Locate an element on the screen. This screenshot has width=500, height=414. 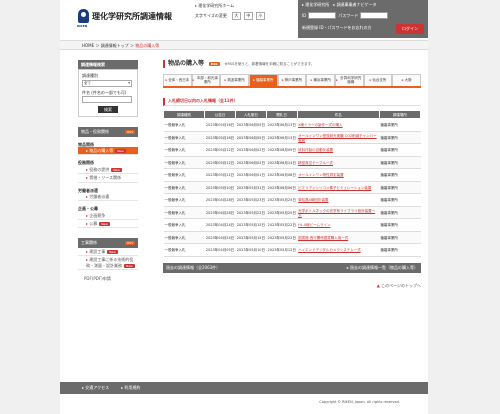
password-input is located at coordinates (374, 15).